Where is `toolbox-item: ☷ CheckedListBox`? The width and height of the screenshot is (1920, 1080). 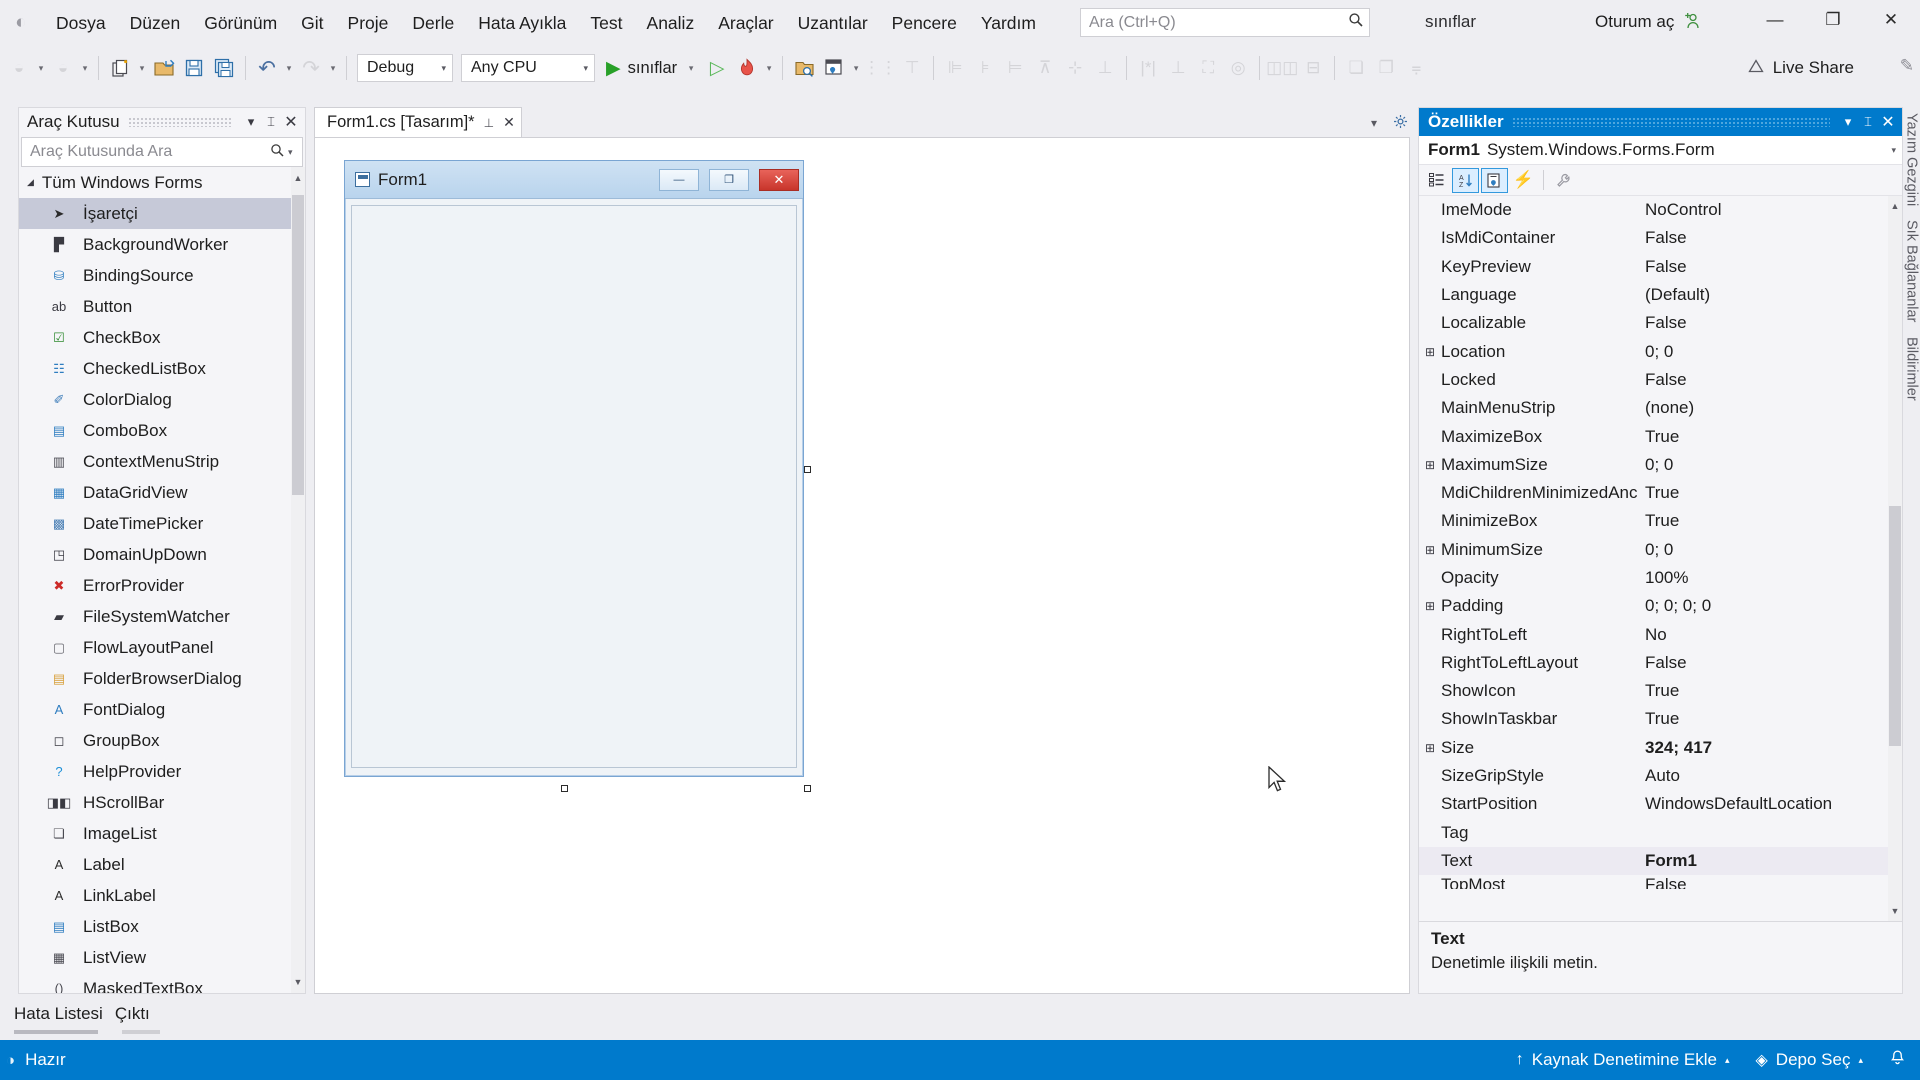 toolbox-item: ☷ CheckedListBox is located at coordinates (162, 368).